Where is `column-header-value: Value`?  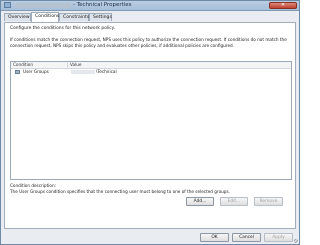 column-header-value: Value is located at coordinates (180, 65).